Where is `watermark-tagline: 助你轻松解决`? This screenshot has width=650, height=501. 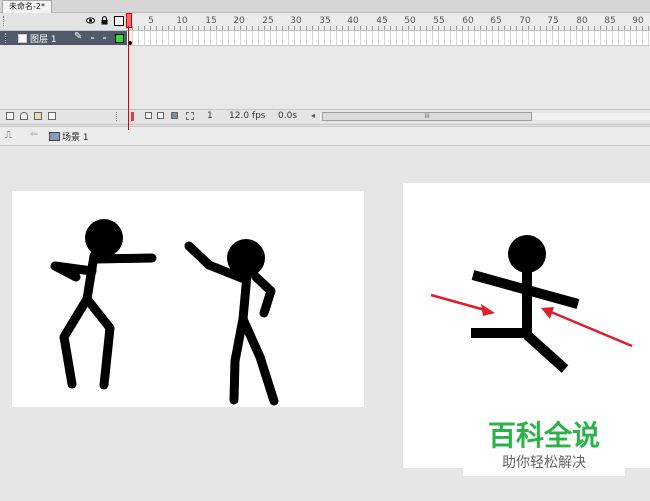 watermark-tagline: 助你轻松解决 is located at coordinates (544, 463).